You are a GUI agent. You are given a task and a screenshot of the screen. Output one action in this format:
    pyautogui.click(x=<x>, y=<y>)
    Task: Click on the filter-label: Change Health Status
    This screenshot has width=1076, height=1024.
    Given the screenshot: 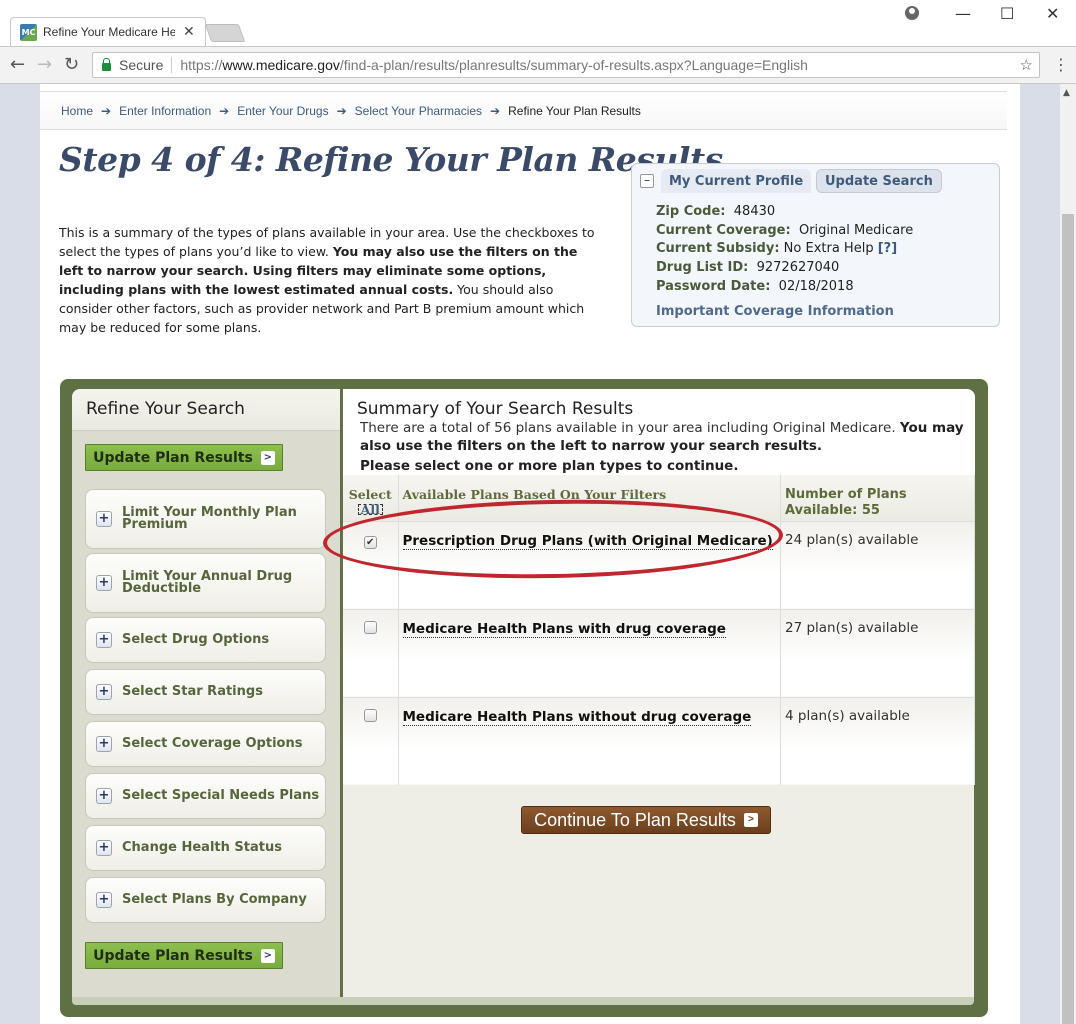 What is the action you would take?
    pyautogui.click(x=202, y=847)
    